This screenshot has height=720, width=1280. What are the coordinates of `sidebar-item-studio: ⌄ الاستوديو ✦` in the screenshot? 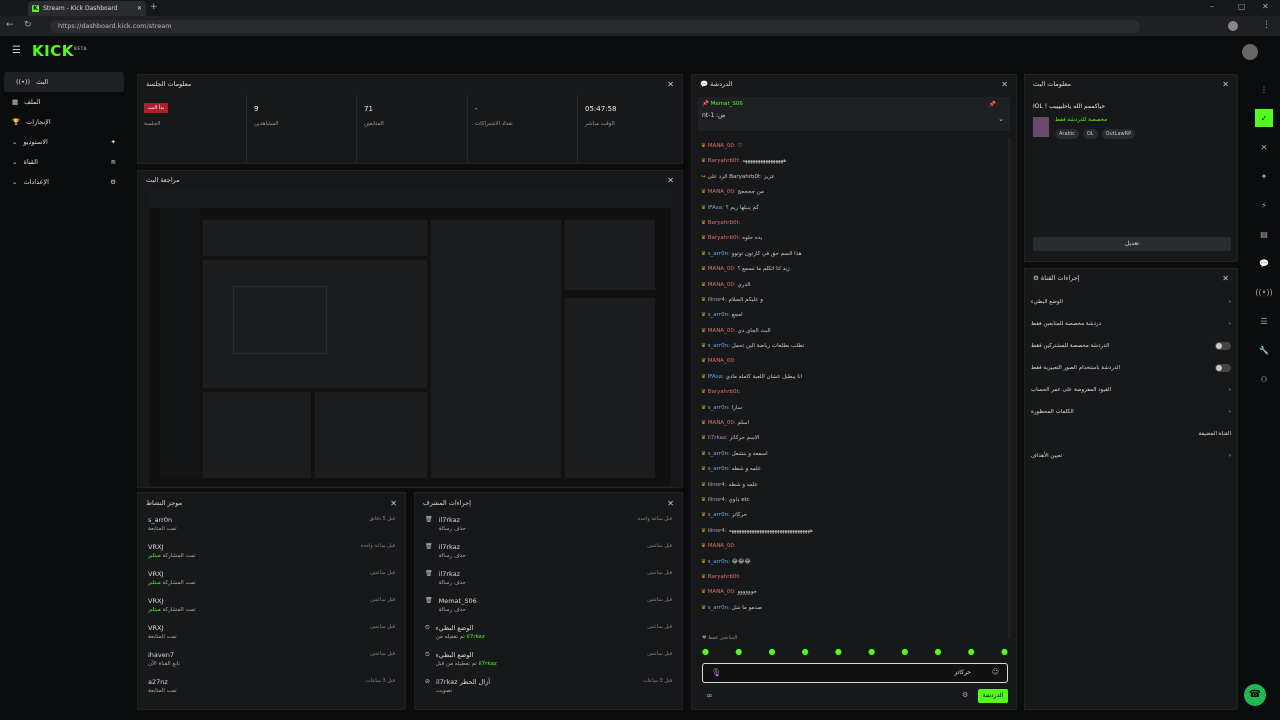 It's located at (64, 142).